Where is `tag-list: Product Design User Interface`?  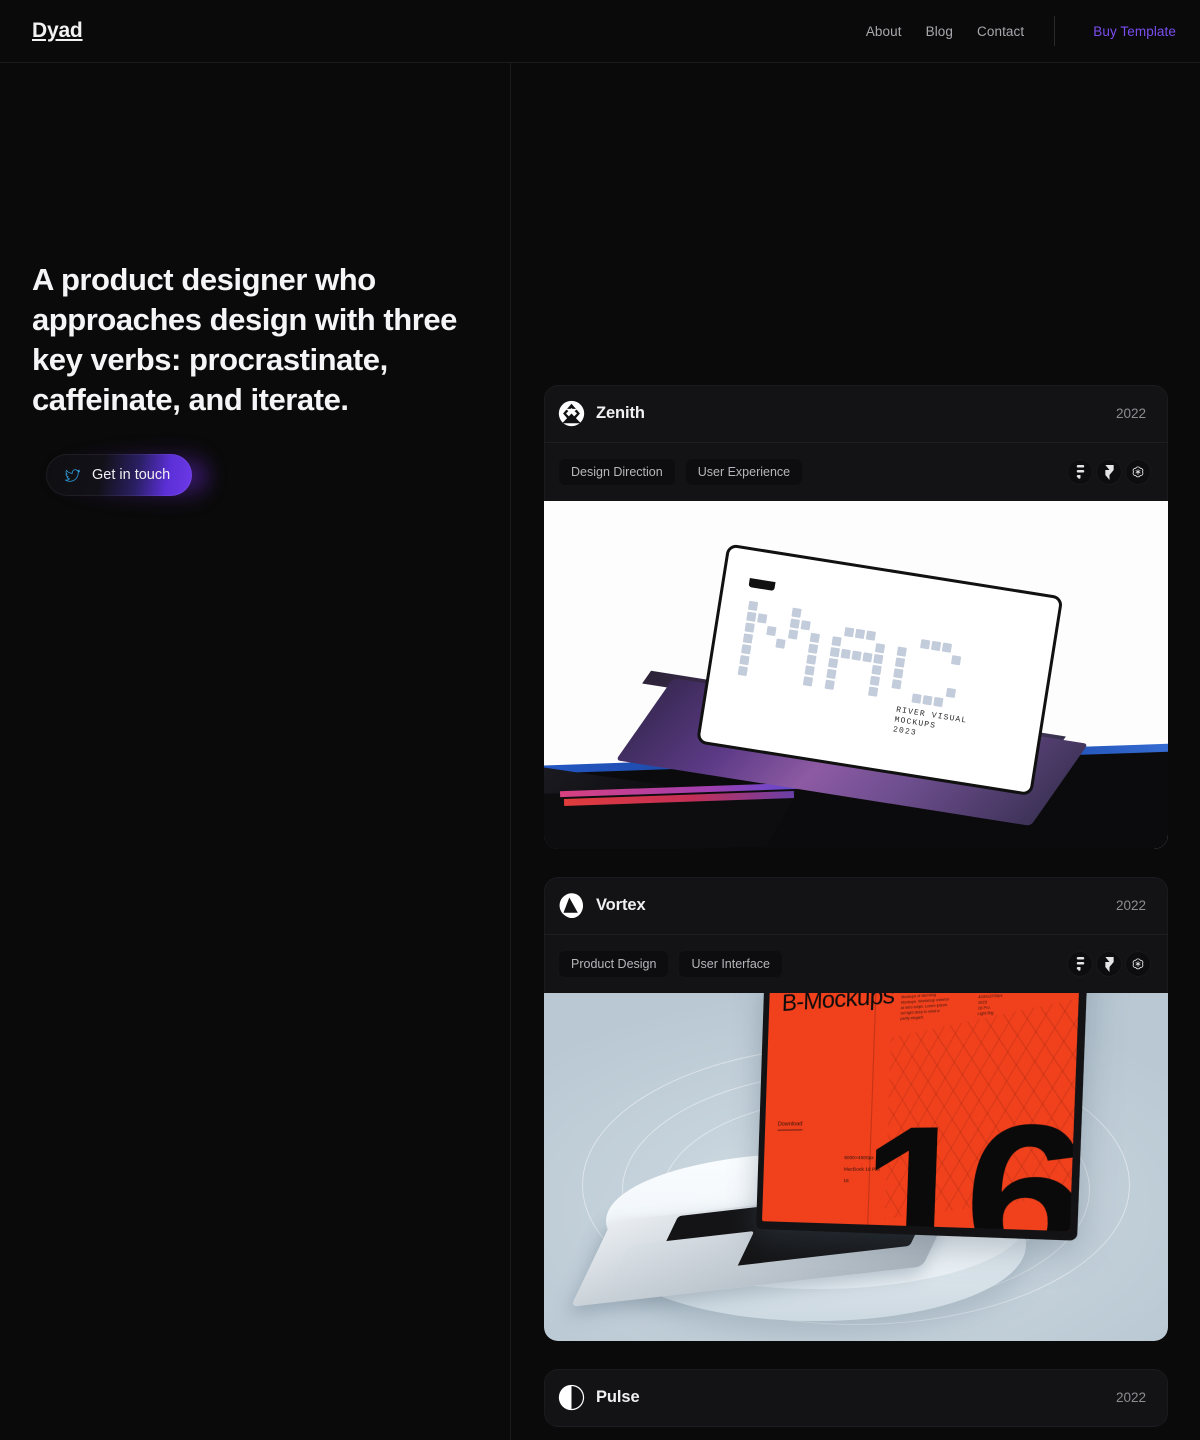
tag-list: Product Design User Interface is located at coordinates (812, 964).